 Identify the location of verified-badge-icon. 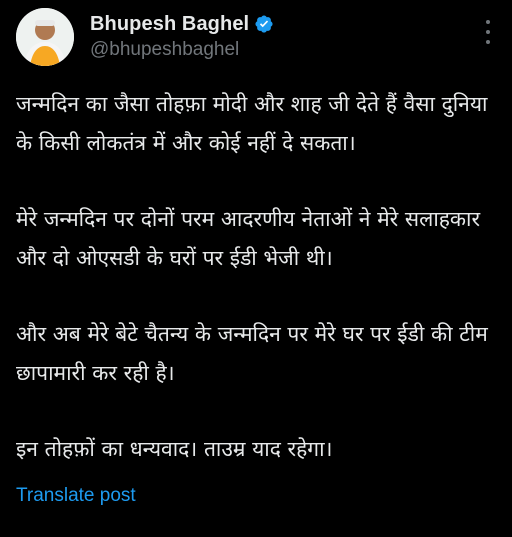
(264, 24).